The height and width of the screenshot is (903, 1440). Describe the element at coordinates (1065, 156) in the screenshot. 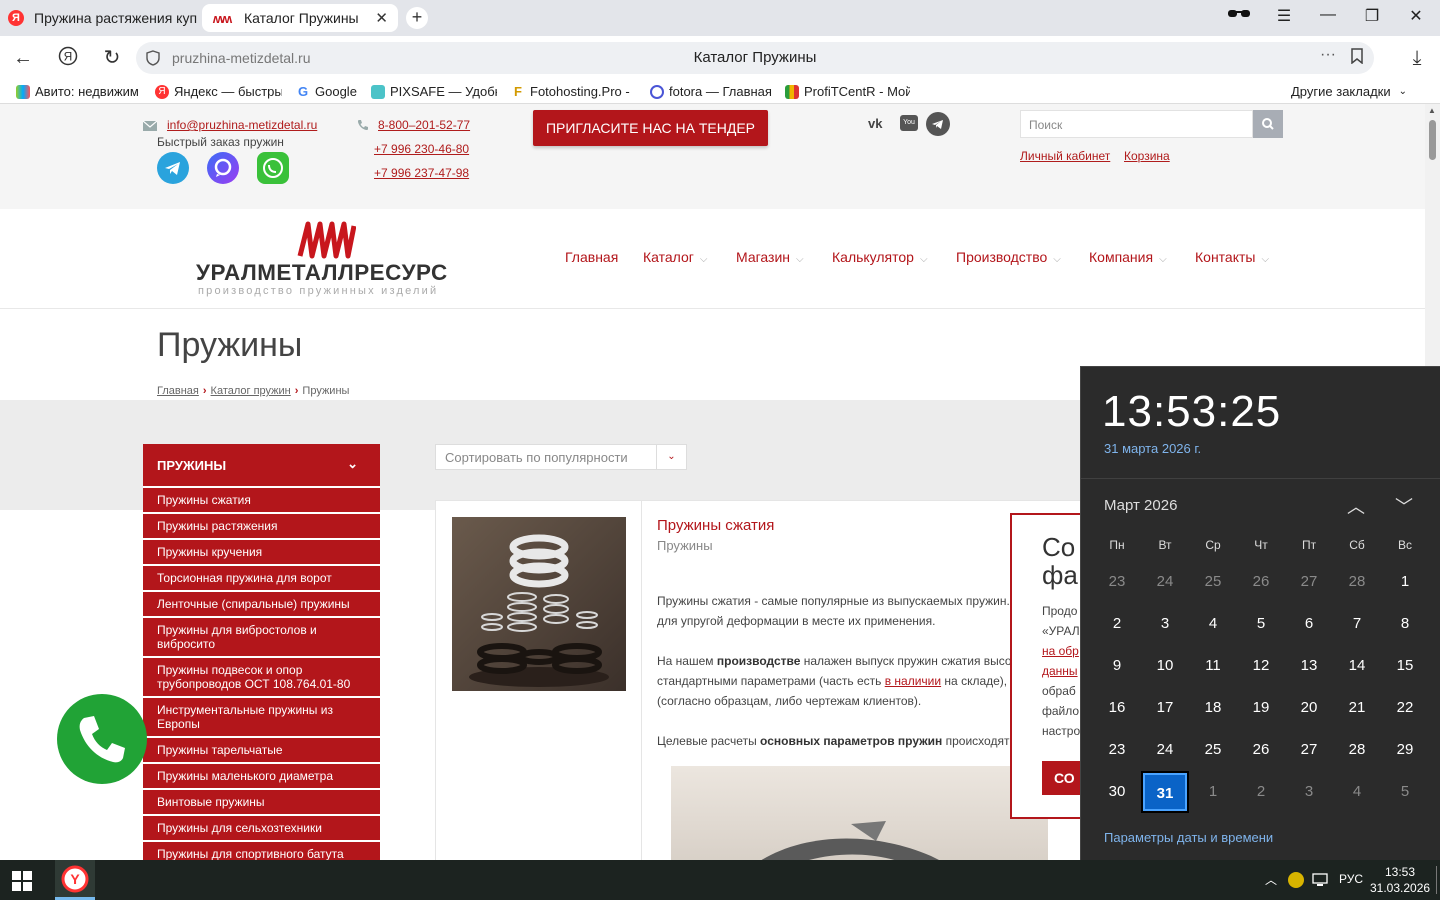

I see `cabinet-link: Личный кабинет` at that location.